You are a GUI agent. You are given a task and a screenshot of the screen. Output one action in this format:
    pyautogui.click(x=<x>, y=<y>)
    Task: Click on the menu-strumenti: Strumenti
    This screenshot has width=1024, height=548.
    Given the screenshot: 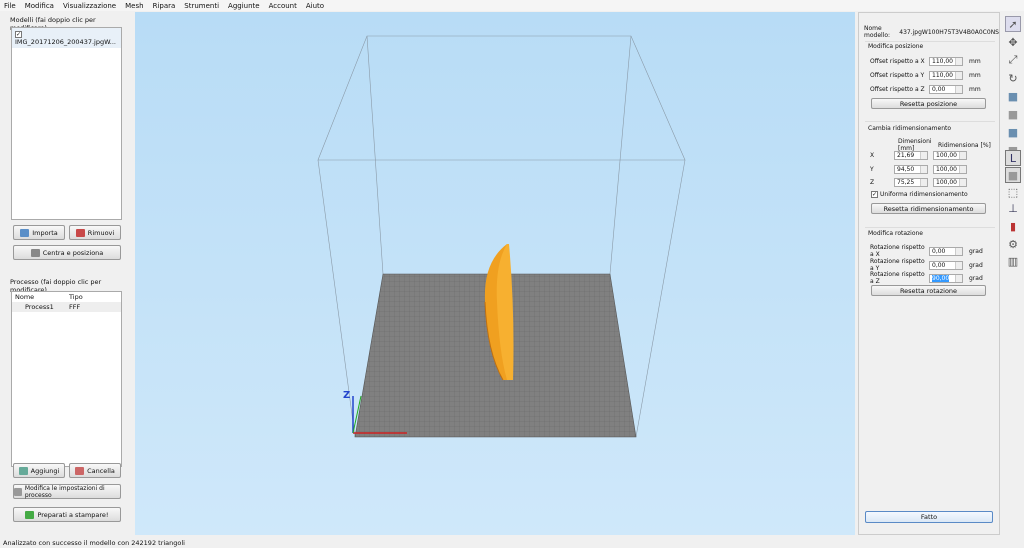 What is the action you would take?
    pyautogui.click(x=201, y=6)
    